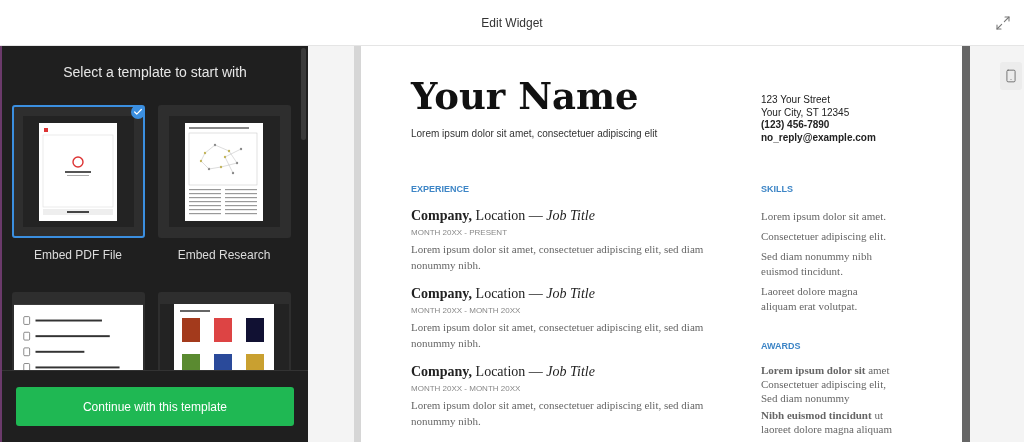 The height and width of the screenshot is (442, 1024). I want to click on section-heading: EXPERIENCE, so click(441, 189).